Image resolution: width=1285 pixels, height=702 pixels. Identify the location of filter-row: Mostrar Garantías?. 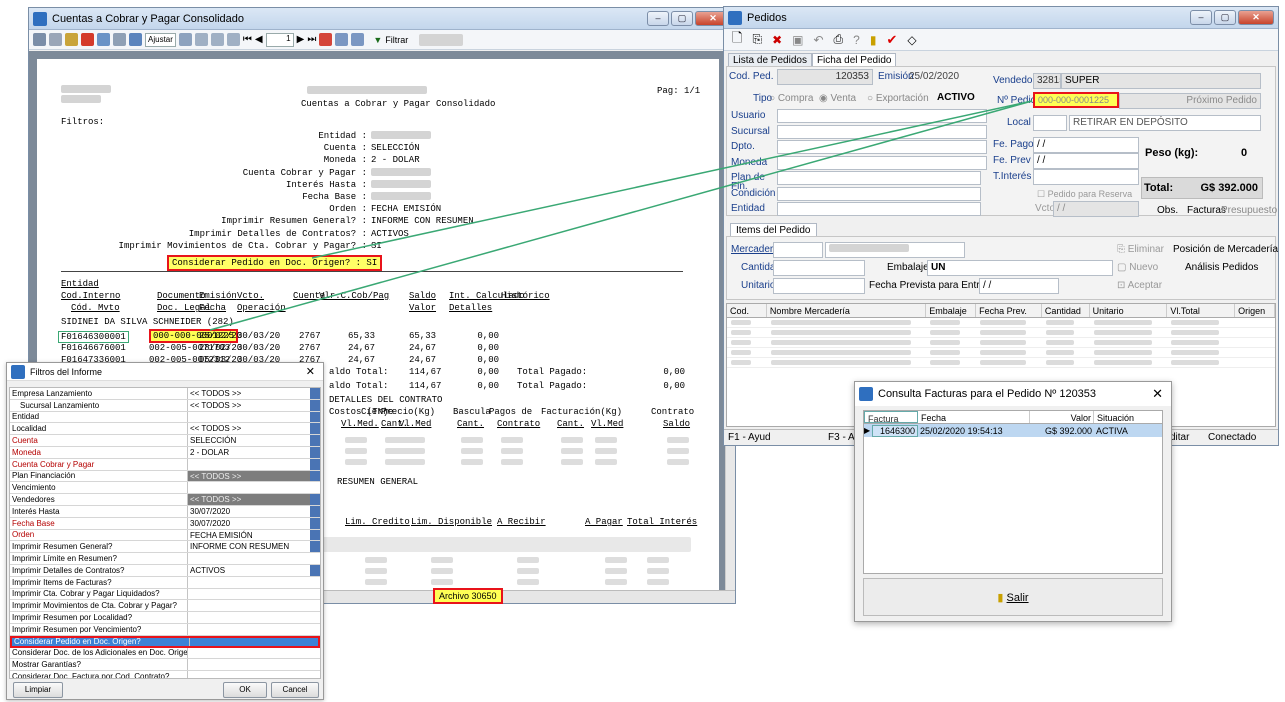
(165, 665).